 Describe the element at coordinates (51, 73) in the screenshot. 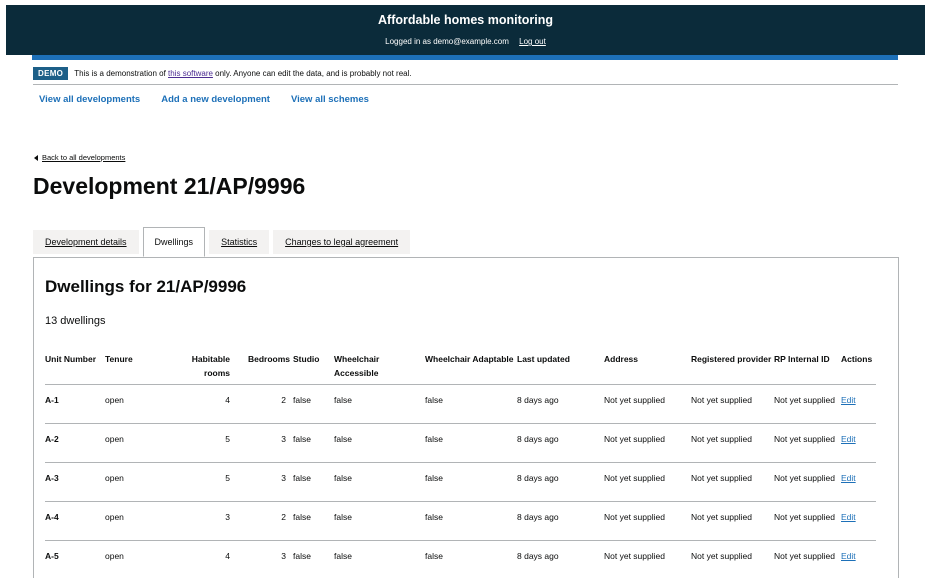

I see `demo-tag: DEMO` at that location.